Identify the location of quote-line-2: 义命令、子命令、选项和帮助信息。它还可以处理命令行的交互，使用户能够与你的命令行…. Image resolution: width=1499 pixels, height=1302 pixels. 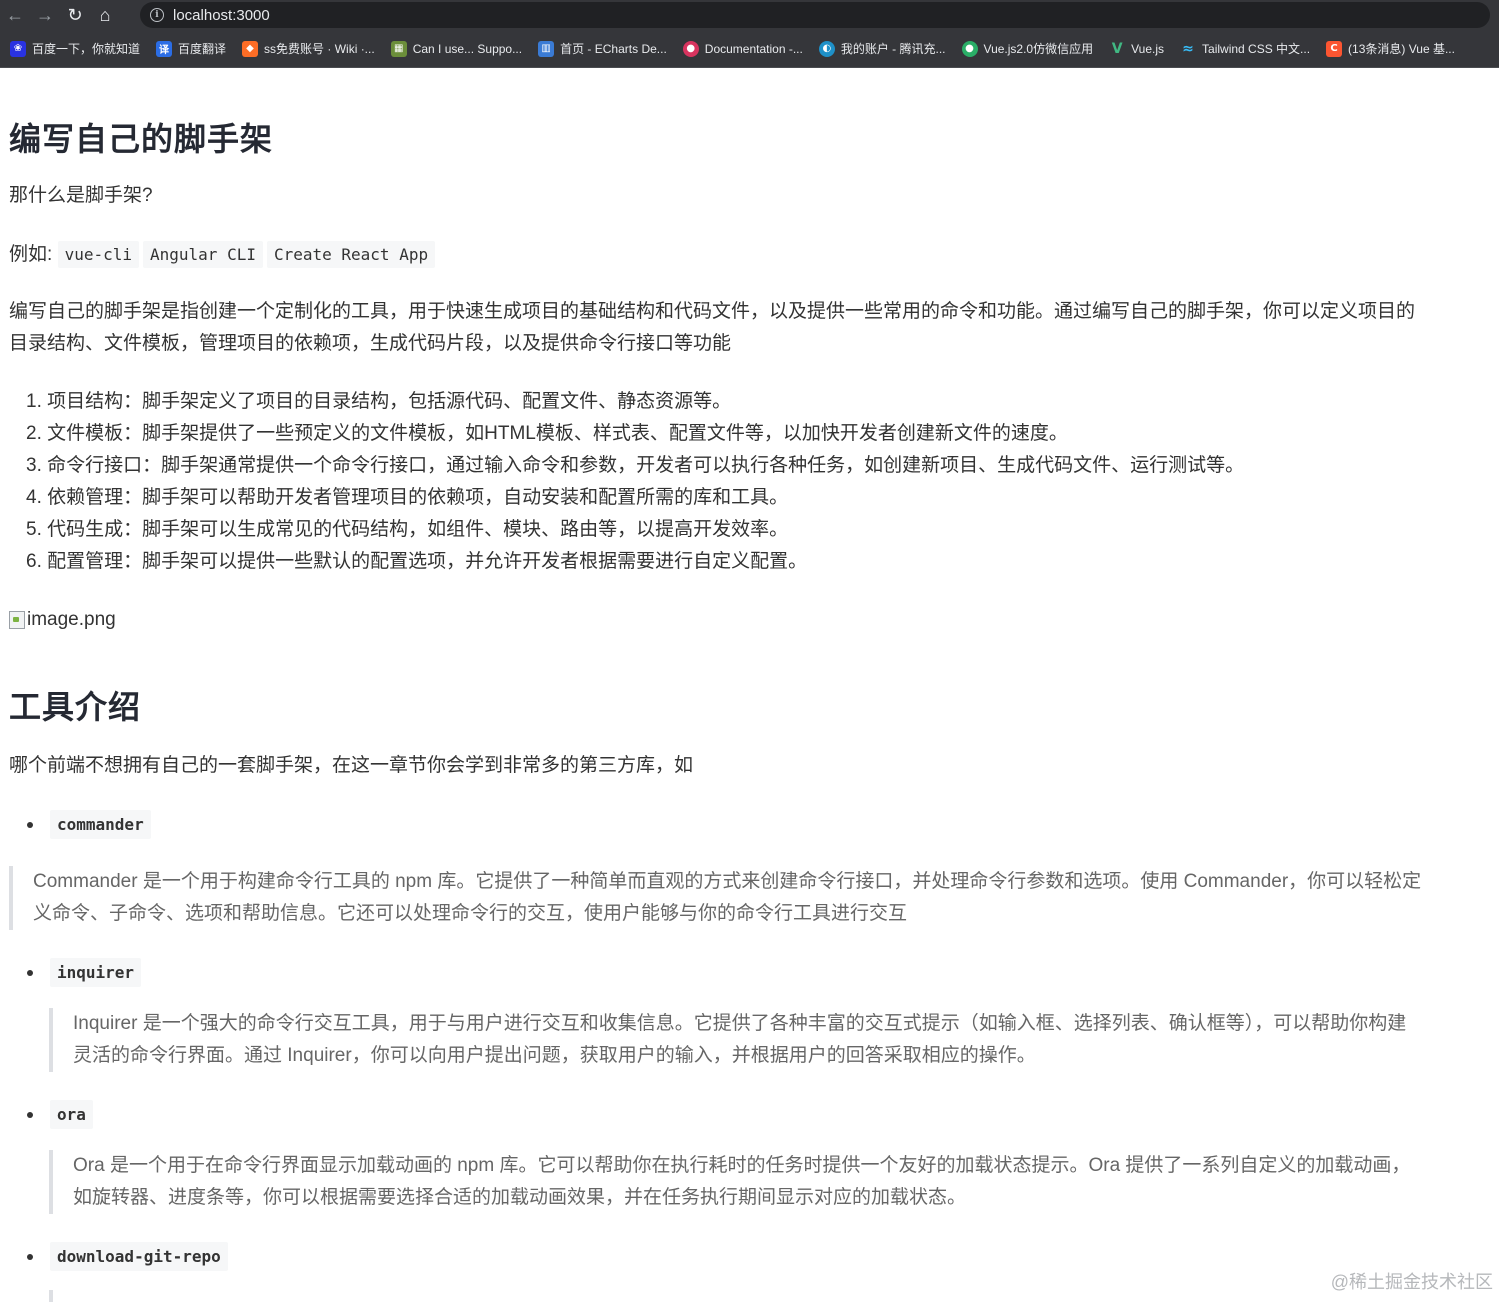
(470, 913).